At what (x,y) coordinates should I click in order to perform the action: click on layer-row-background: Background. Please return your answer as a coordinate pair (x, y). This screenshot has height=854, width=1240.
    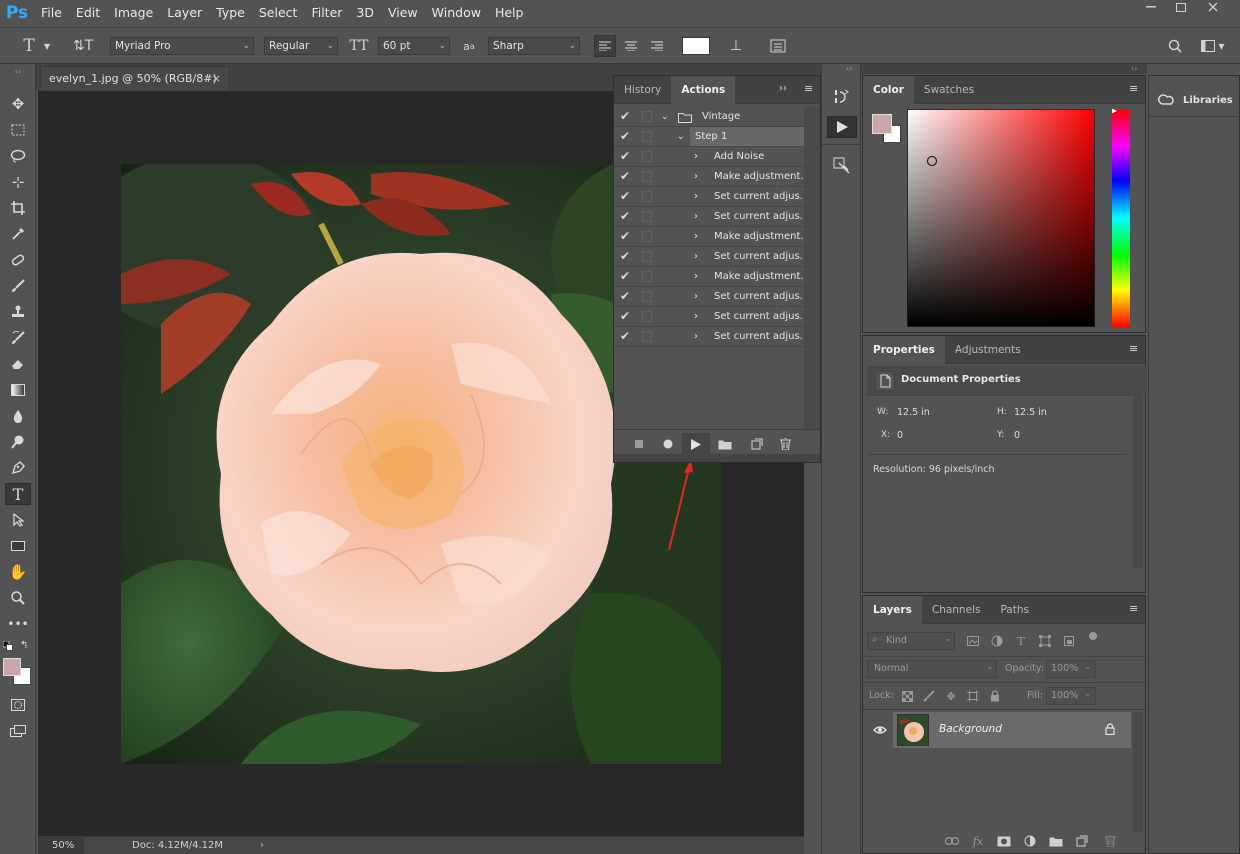
    Looking at the image, I should click on (999, 730).